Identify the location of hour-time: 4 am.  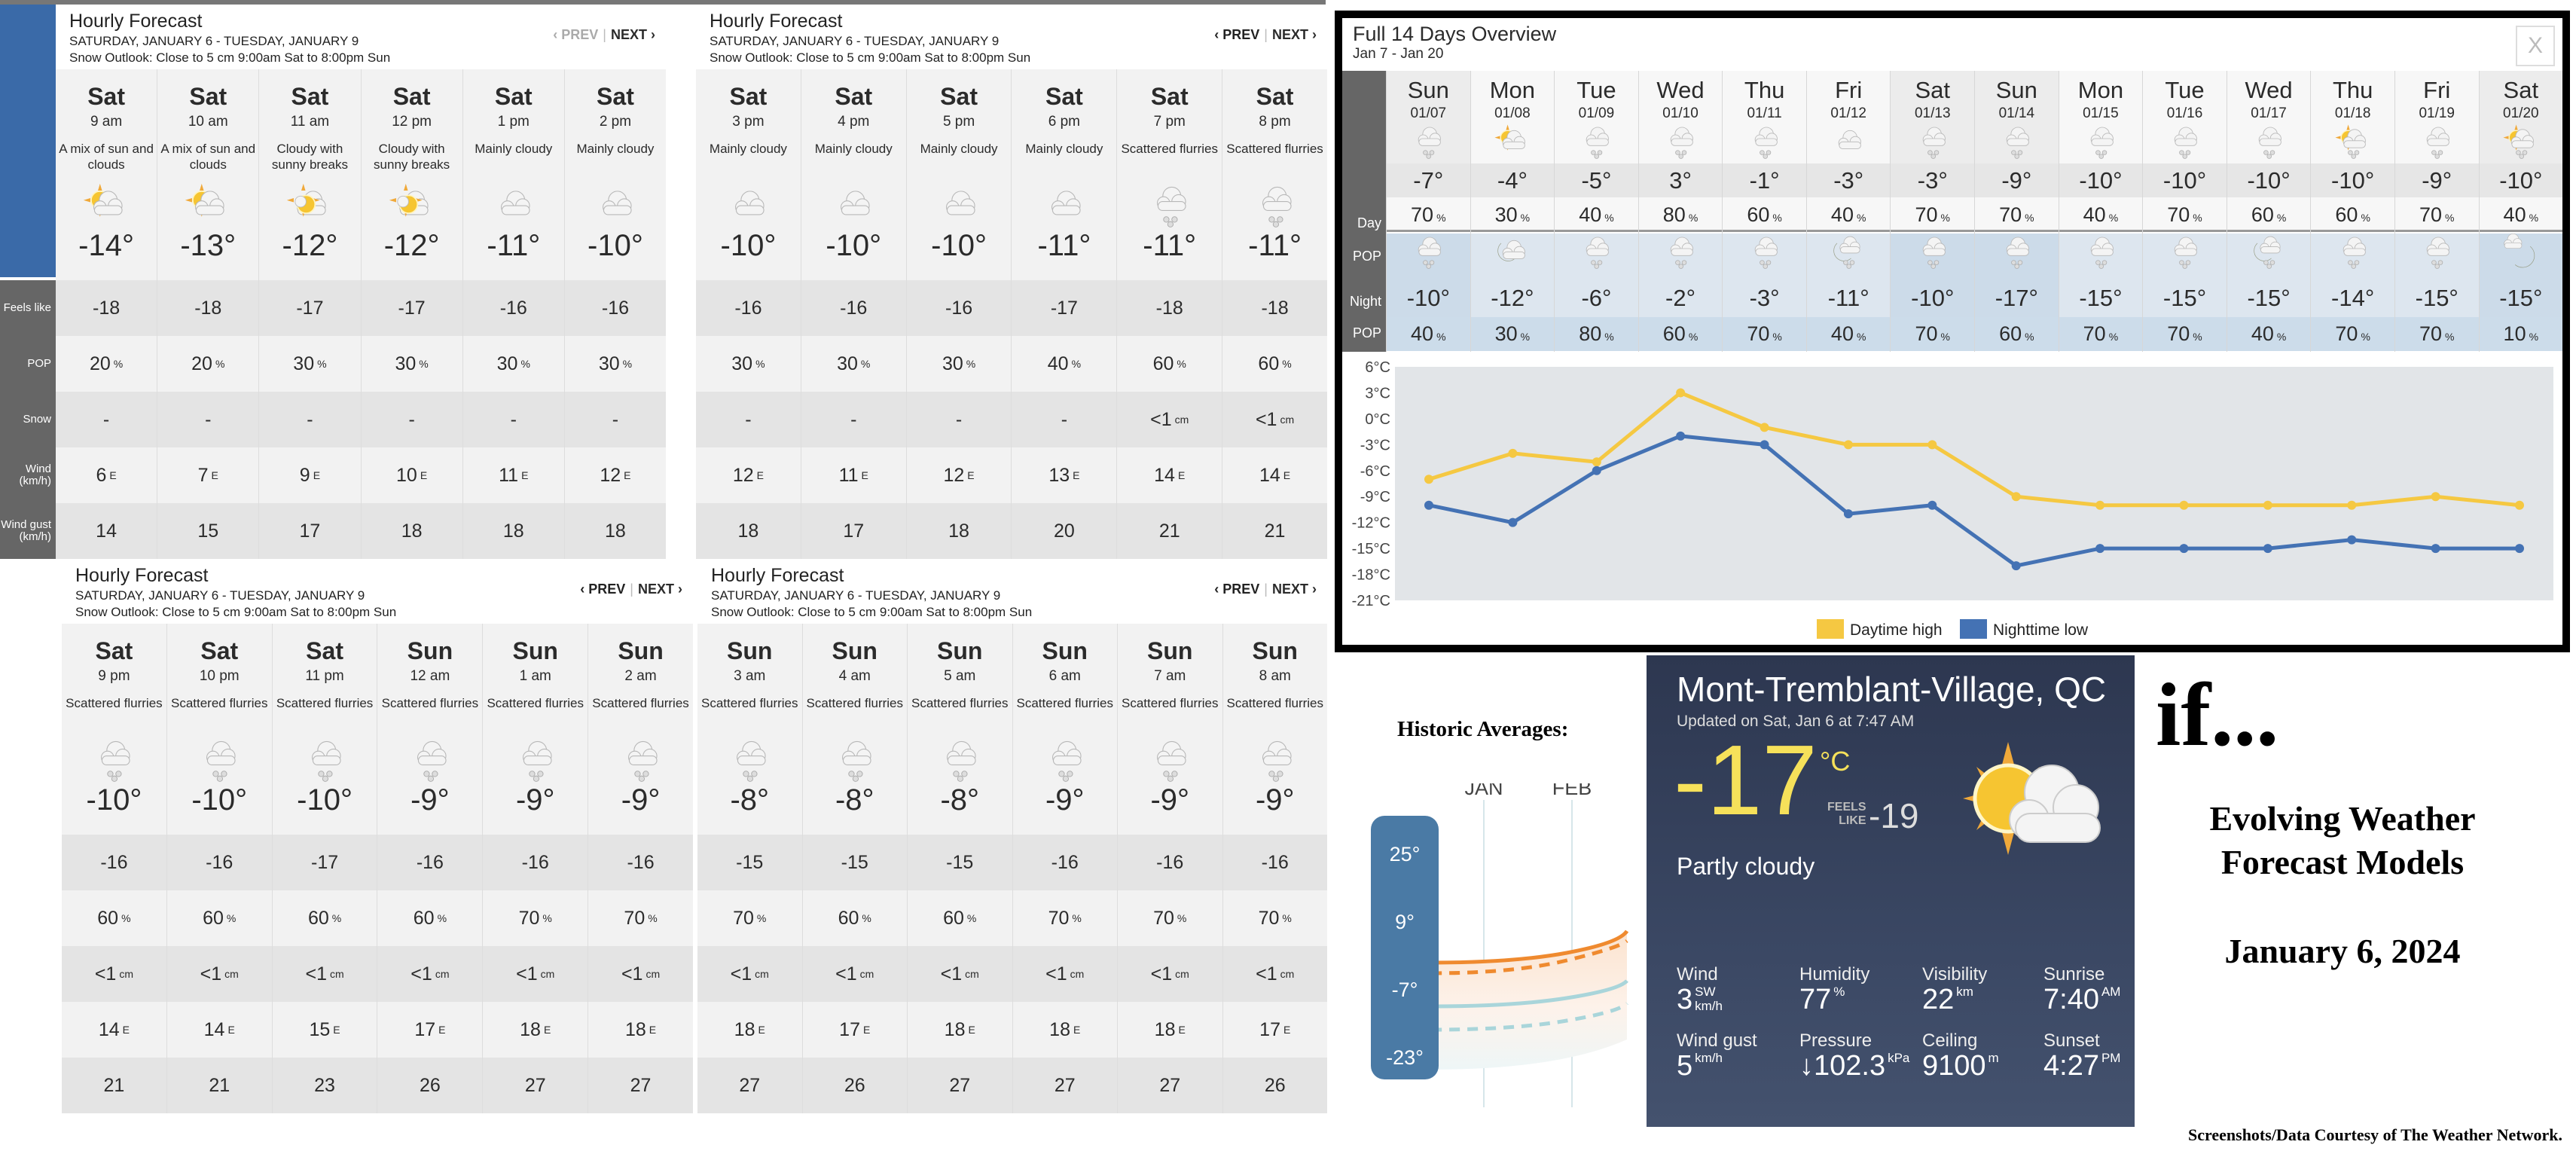
(855, 676).